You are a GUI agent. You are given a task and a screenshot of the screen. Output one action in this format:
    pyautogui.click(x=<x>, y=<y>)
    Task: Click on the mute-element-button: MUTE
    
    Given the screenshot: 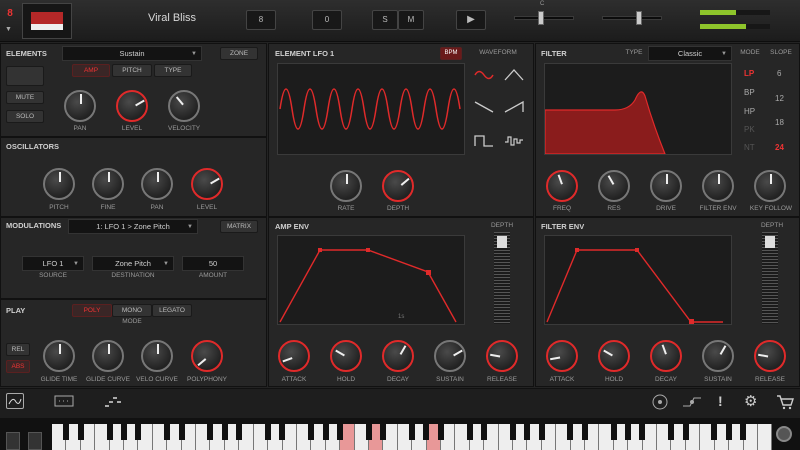 What is the action you would take?
    pyautogui.click(x=25, y=97)
    